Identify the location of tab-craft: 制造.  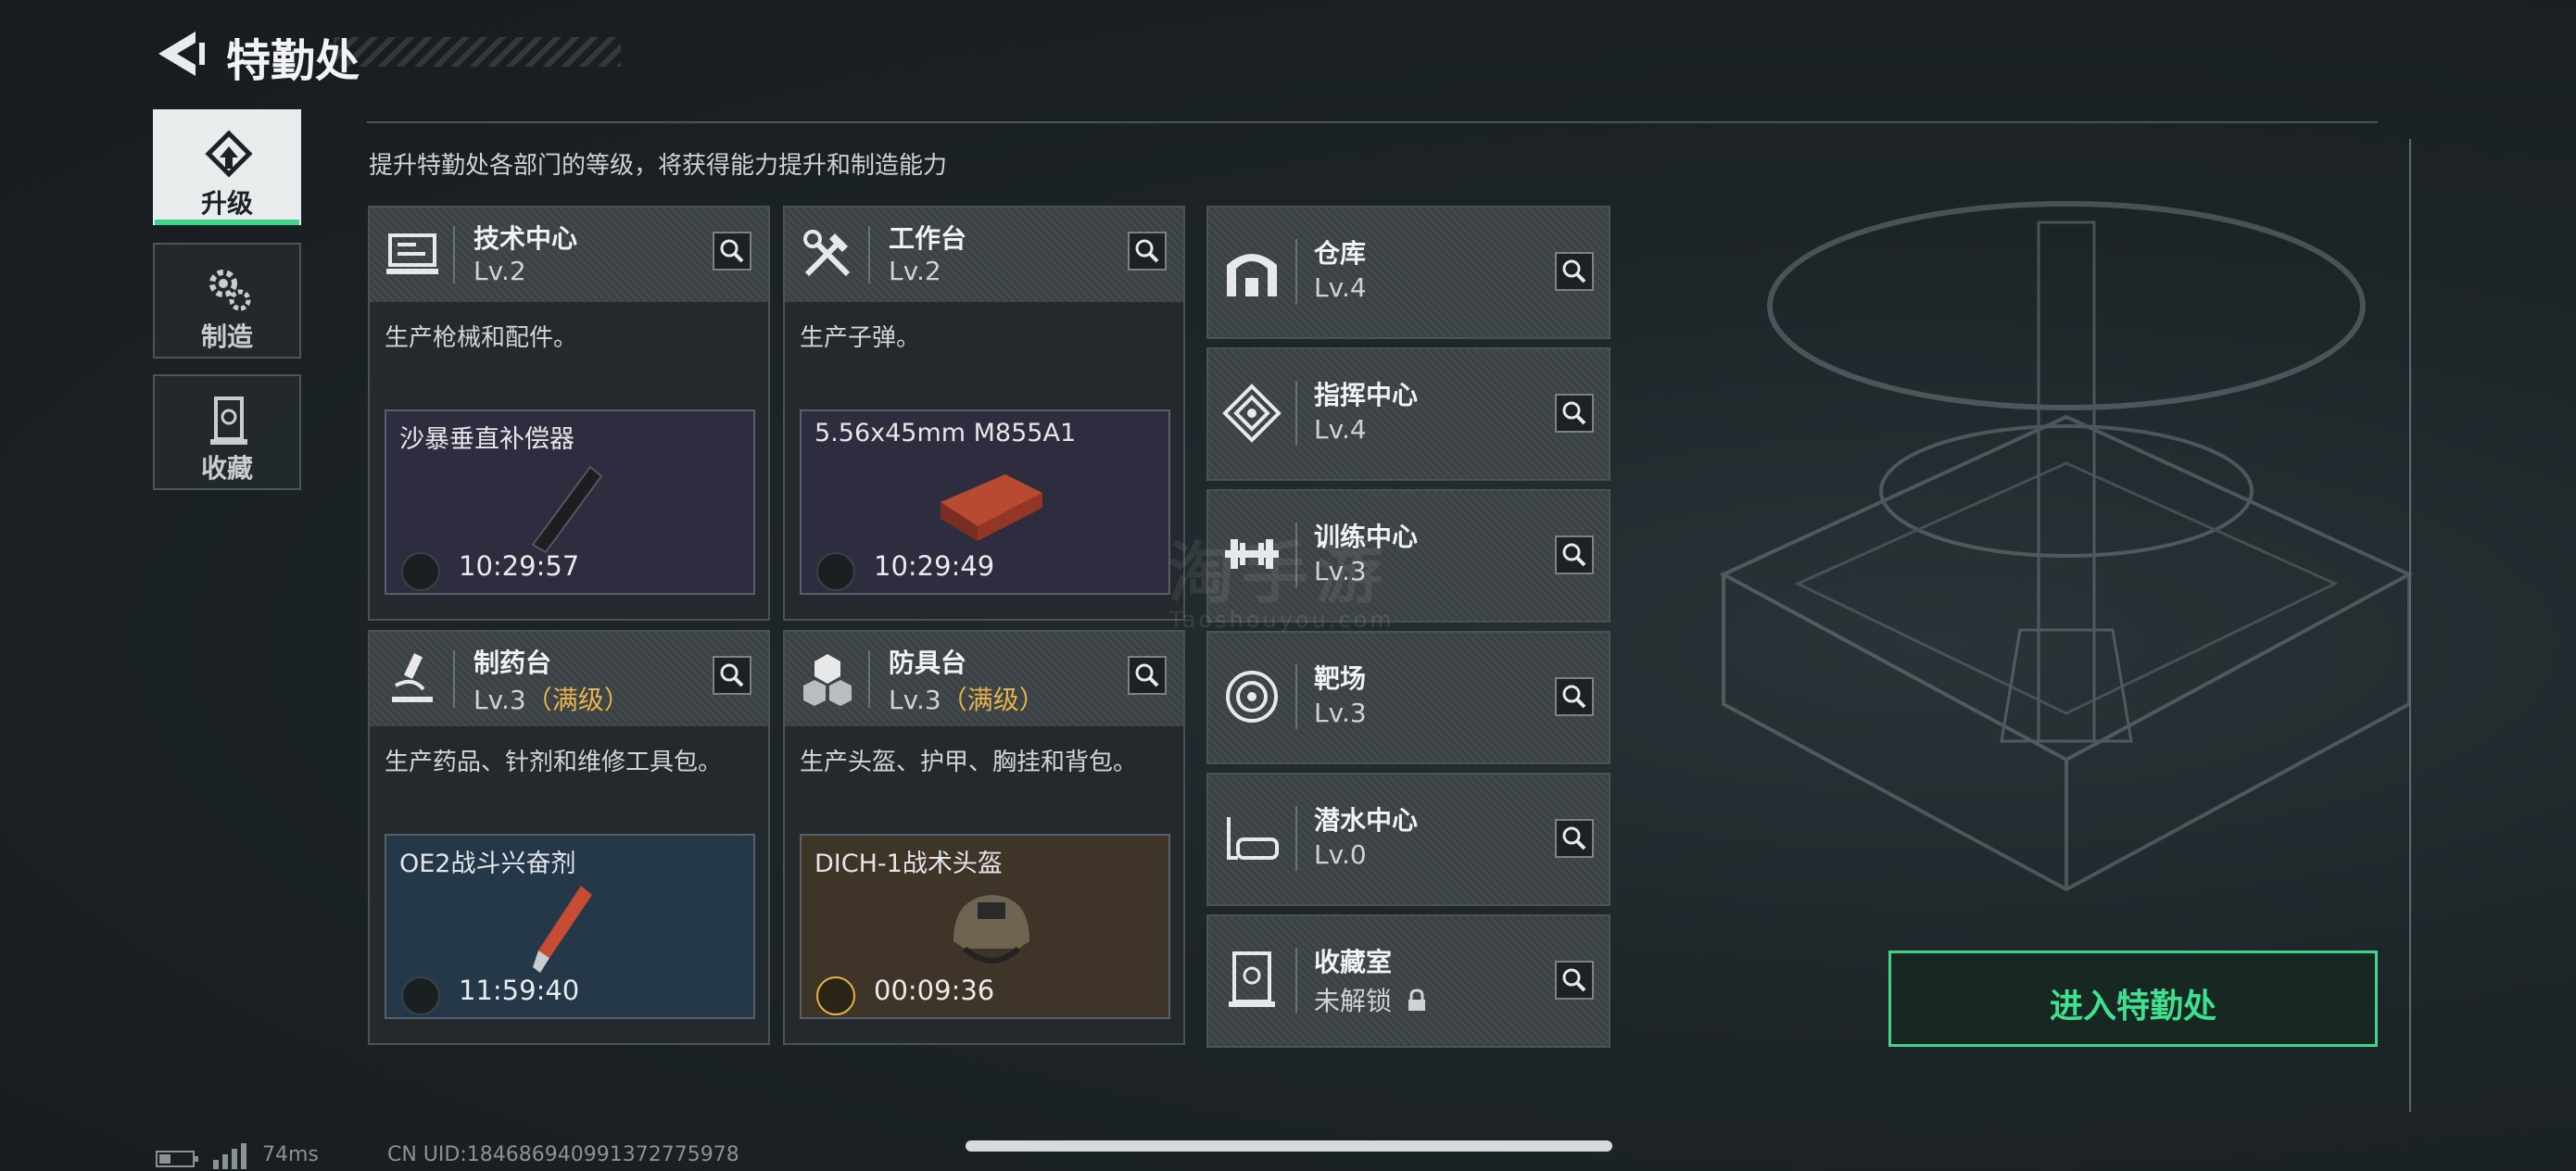
(227, 301).